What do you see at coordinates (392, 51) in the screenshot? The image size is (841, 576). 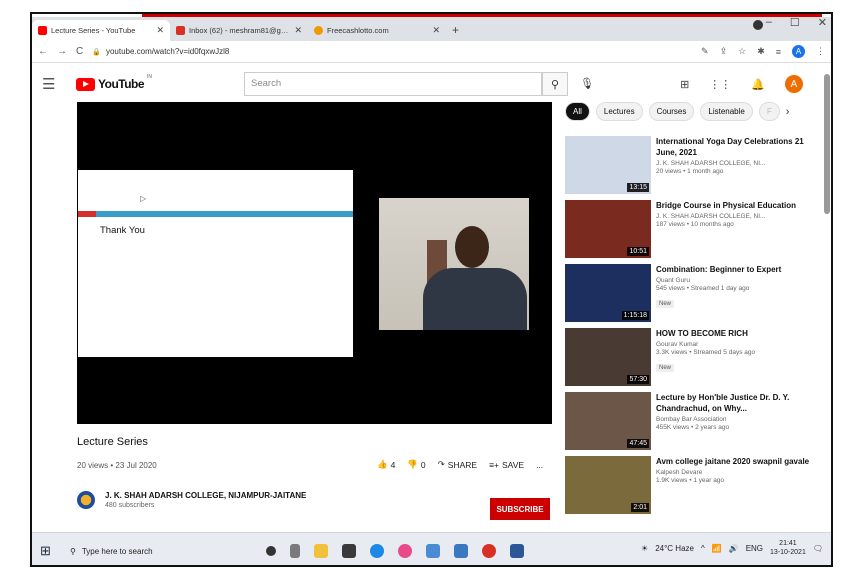 I see `url-field: 🔒 youtube.com/watch?v=id0fqxwJzl8` at bounding box center [392, 51].